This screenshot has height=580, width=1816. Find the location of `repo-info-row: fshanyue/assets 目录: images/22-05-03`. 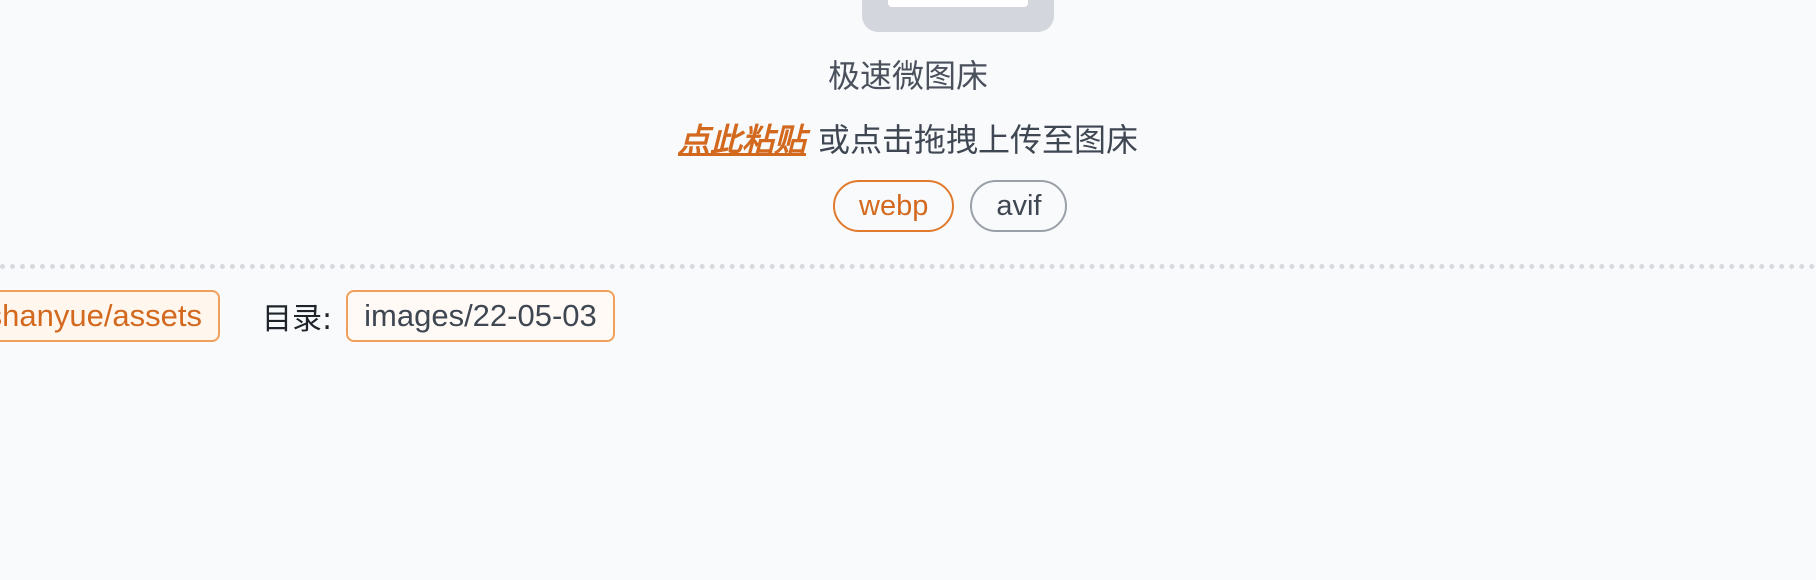

repo-info-row: fshanyue/assets 目录: images/22-05-03 is located at coordinates (307, 316).